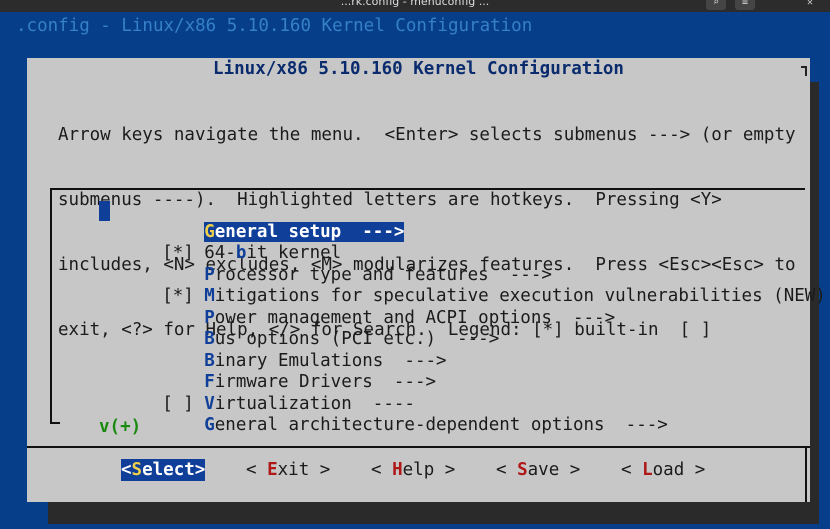 The height and width of the screenshot is (529, 830). I want to click on load-button: < Load >, so click(663, 470).